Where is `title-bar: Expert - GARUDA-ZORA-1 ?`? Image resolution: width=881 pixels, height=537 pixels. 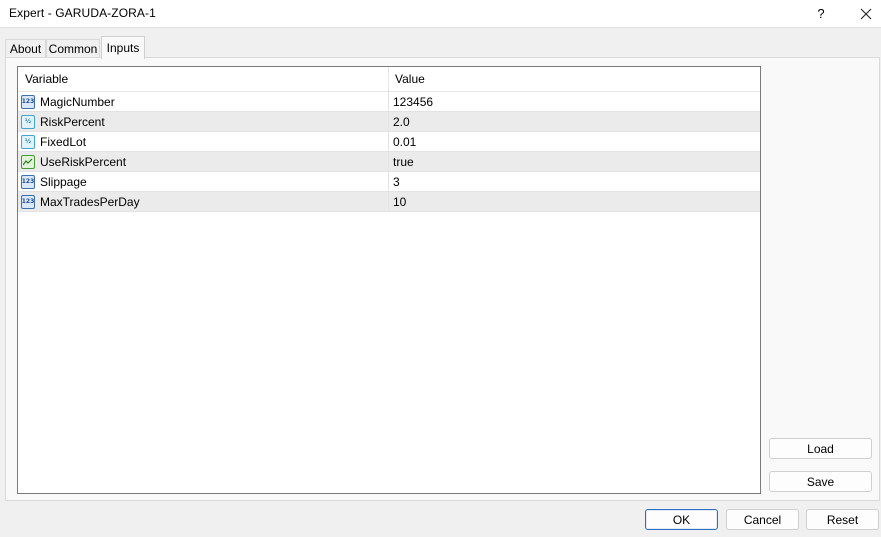 title-bar: Expert - GARUDA-ZORA-1 ? is located at coordinates (440, 14).